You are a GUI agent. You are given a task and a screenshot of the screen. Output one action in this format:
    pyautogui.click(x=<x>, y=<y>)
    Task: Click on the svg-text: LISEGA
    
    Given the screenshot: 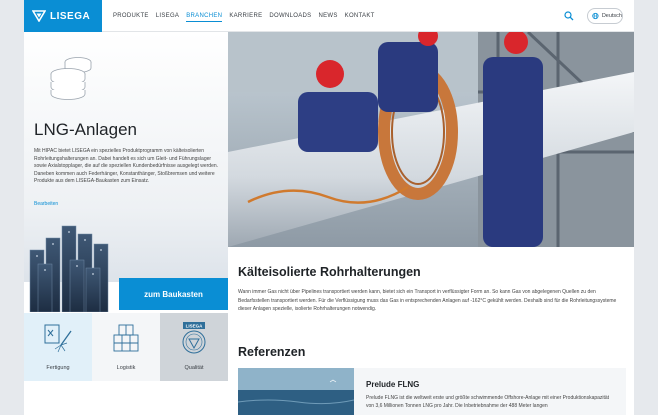 What is the action you would take?
    pyautogui.click(x=195, y=326)
    